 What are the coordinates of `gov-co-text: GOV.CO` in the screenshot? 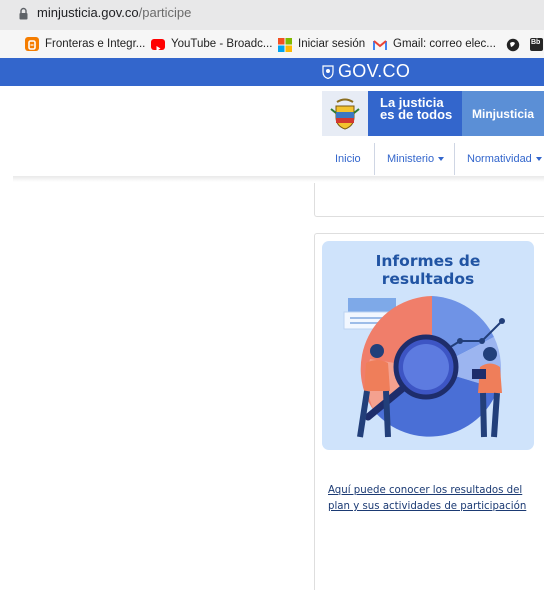 It's located at (374, 71).